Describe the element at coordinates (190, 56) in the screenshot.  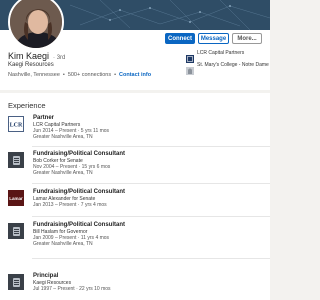
I see `lcr-logo-icon` at that location.